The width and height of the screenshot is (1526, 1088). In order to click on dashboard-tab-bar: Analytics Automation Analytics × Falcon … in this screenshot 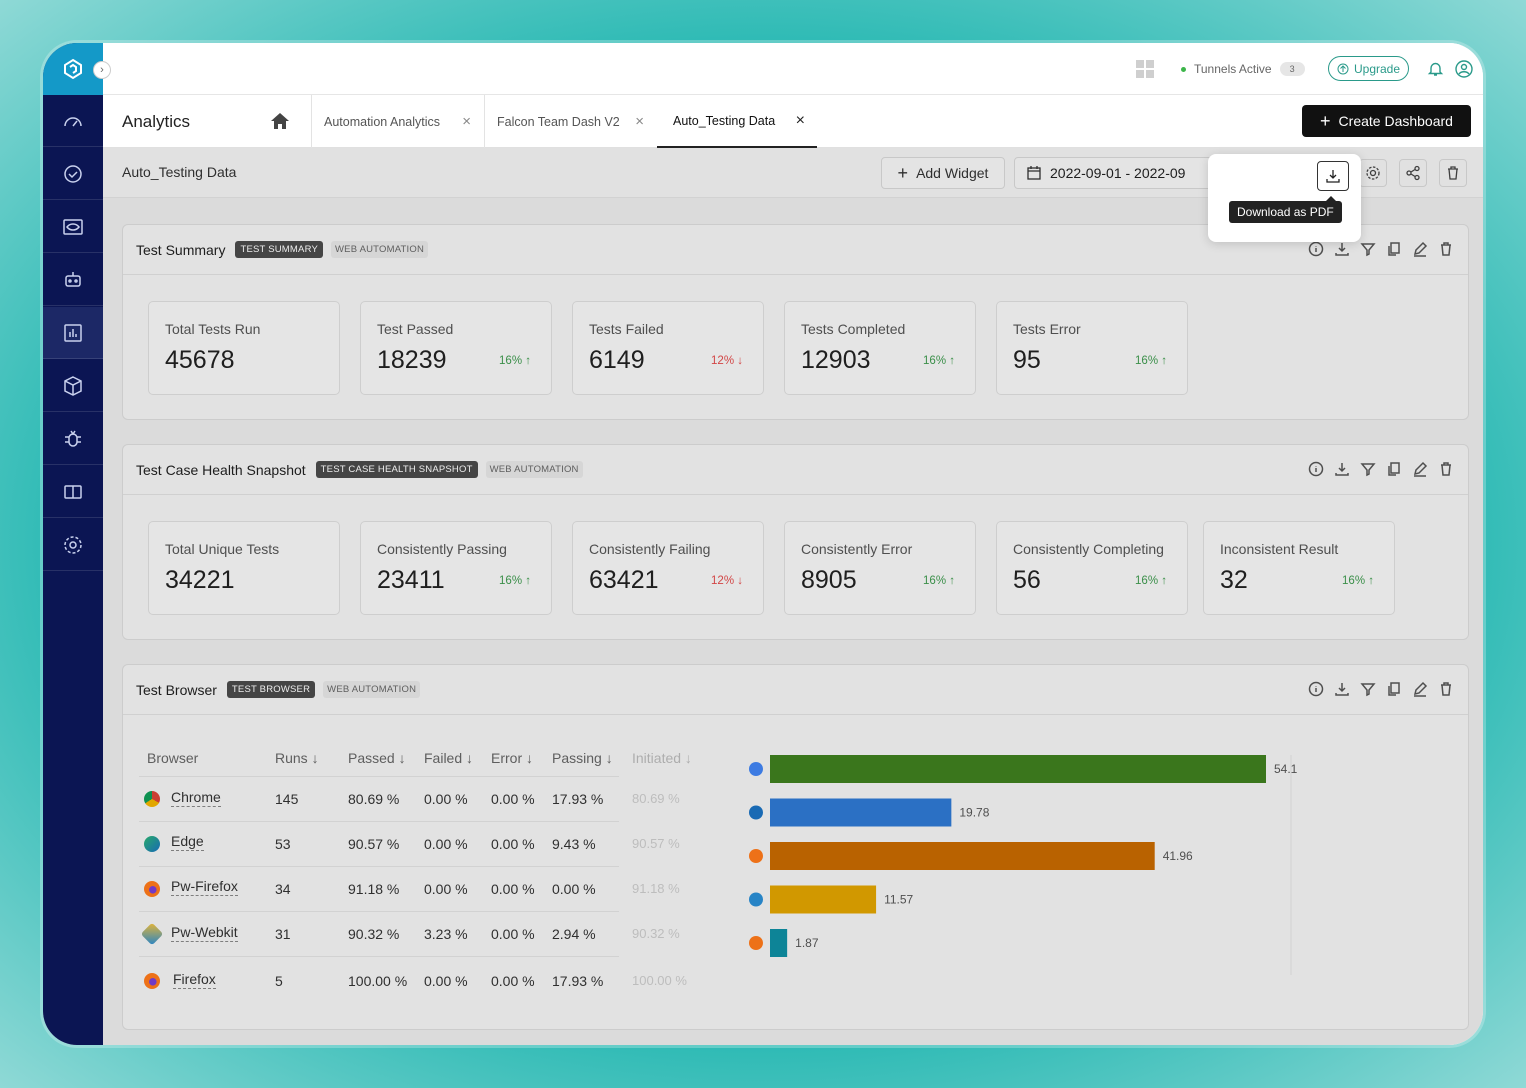, I will do `click(793, 121)`.